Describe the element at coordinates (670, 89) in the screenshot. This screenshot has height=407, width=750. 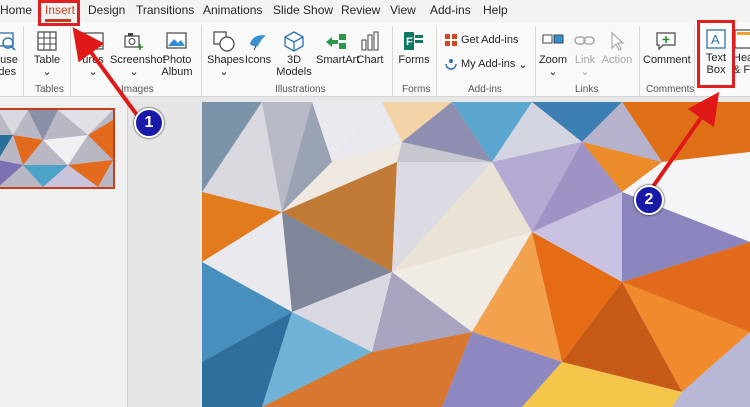
I see `group-label-comments: Comments` at that location.